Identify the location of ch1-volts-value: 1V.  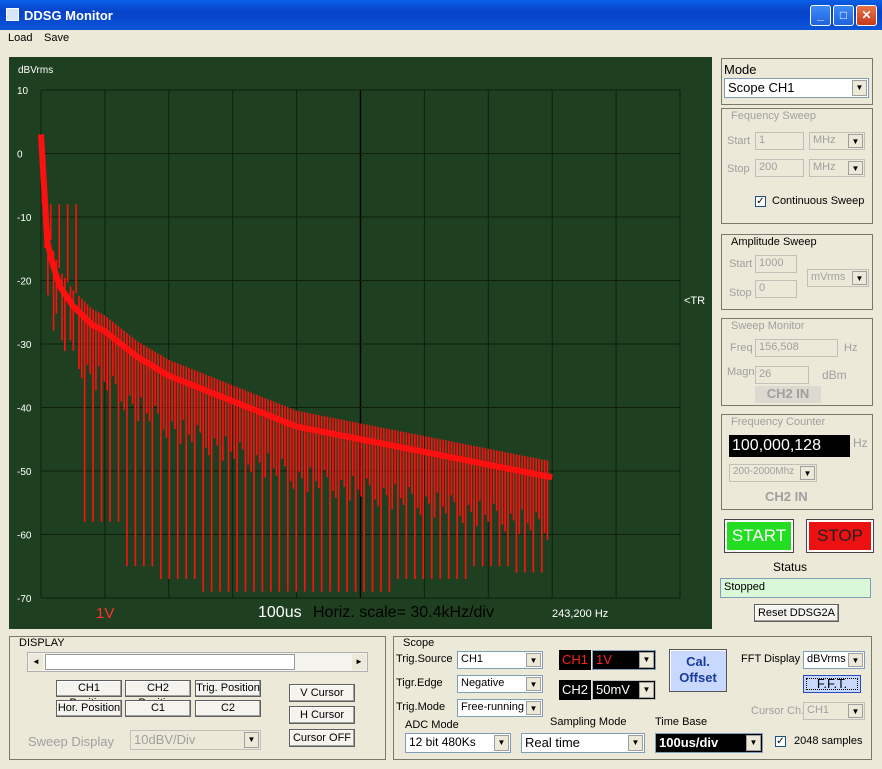
(604, 659).